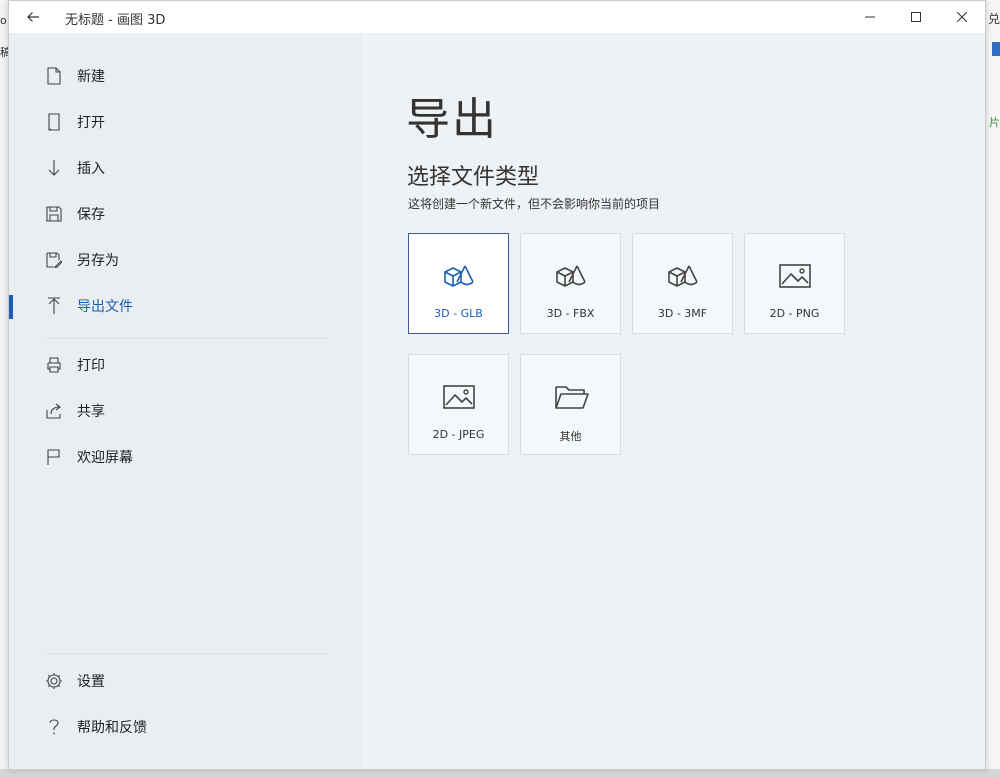  What do you see at coordinates (179, 457) in the screenshot?
I see `sidebar-item-welcome: 欢迎屏幕` at bounding box center [179, 457].